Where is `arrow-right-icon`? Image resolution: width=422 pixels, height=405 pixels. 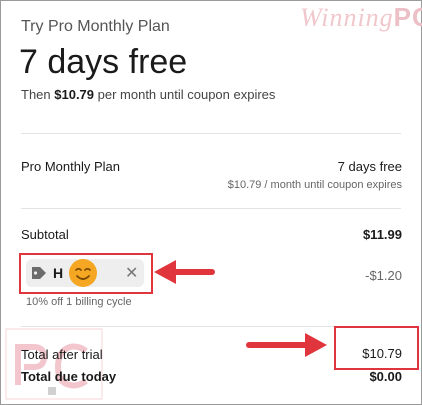 arrow-right-icon is located at coordinates (286, 345).